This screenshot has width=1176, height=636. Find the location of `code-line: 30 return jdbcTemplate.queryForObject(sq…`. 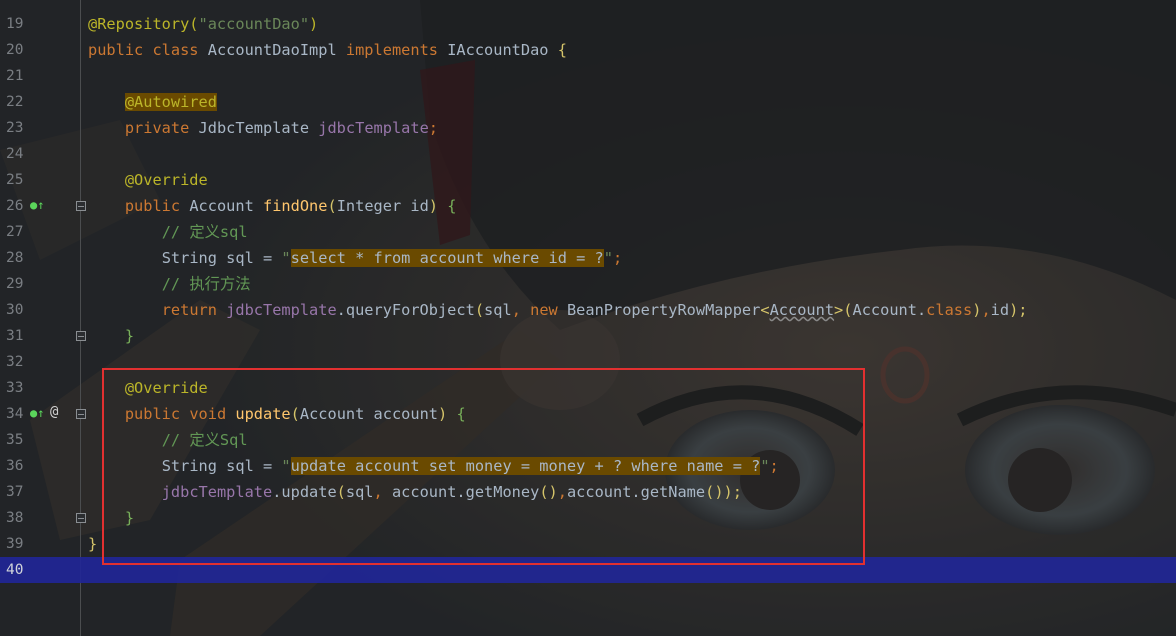

code-line: 30 return jdbcTemplate.queryForObject(sq… is located at coordinates (588, 310).